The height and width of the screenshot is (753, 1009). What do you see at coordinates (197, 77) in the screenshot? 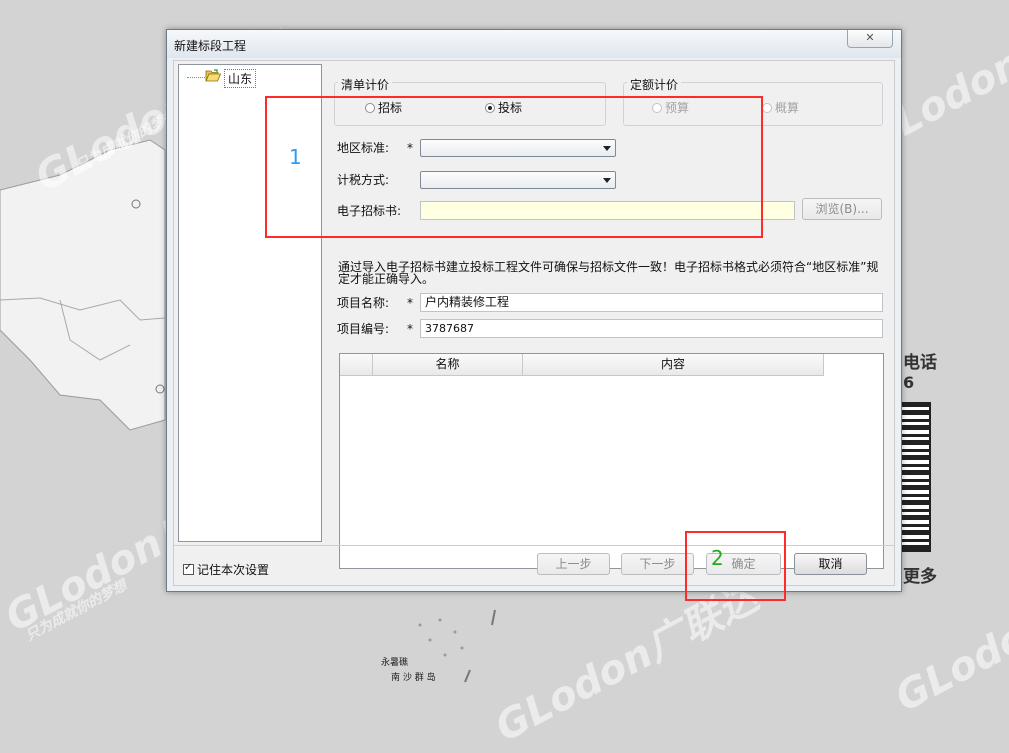
I see `tree-connector` at bounding box center [197, 77].